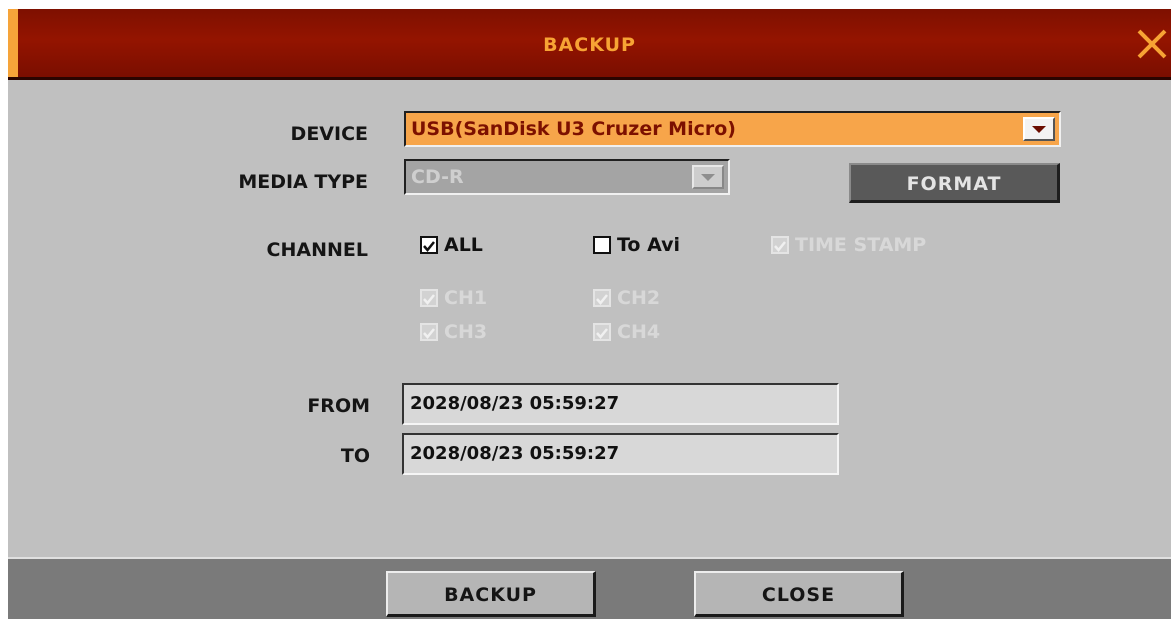  I want to click on ch4-label: CH4, so click(639, 332).